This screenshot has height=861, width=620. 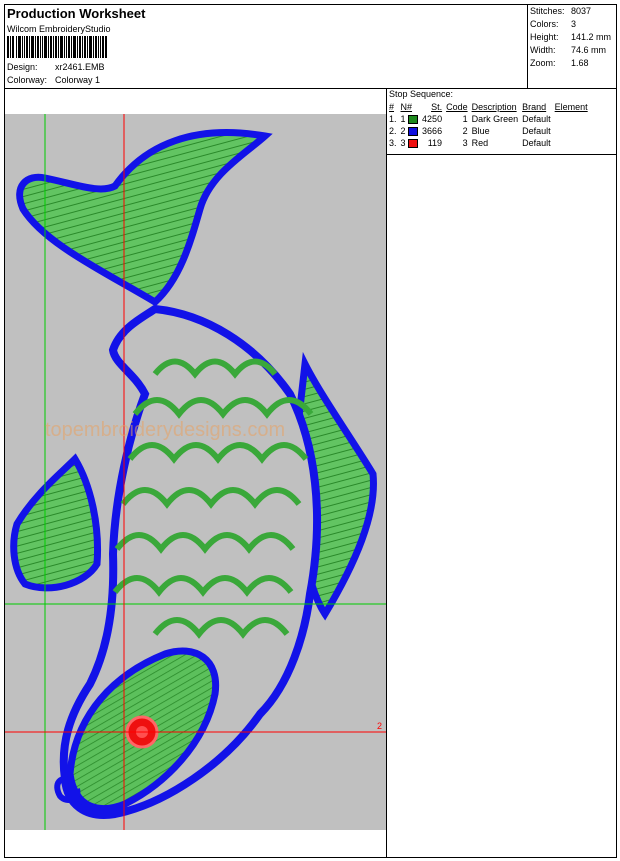 What do you see at coordinates (465, 119) in the screenshot?
I see `row-code: 1` at bounding box center [465, 119].